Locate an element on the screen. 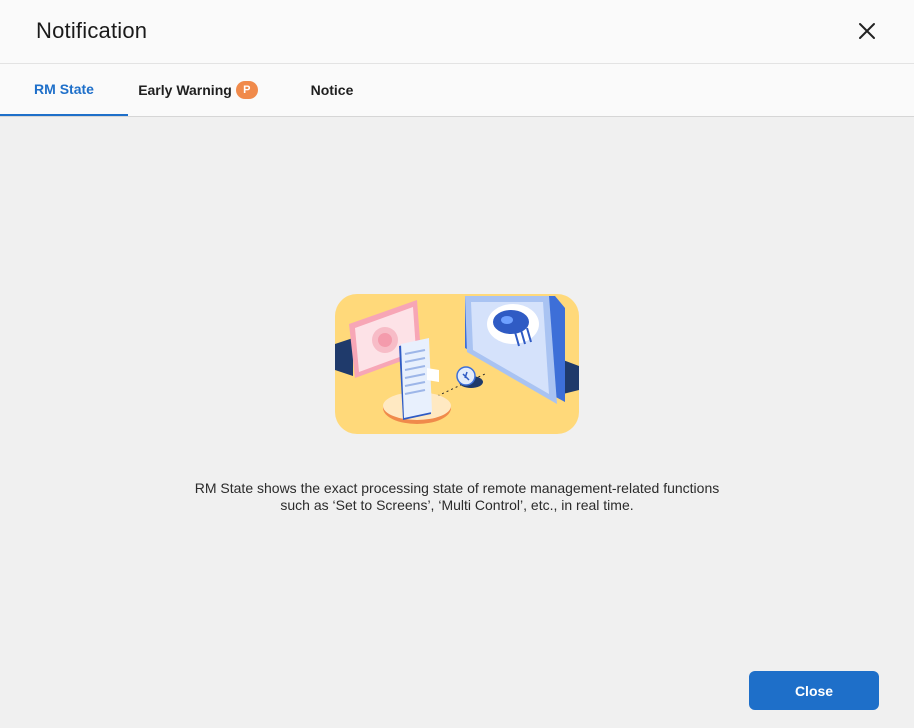 Image resolution: width=914 pixels, height=728 pixels. dialog-title: Notification is located at coordinates (92, 30).